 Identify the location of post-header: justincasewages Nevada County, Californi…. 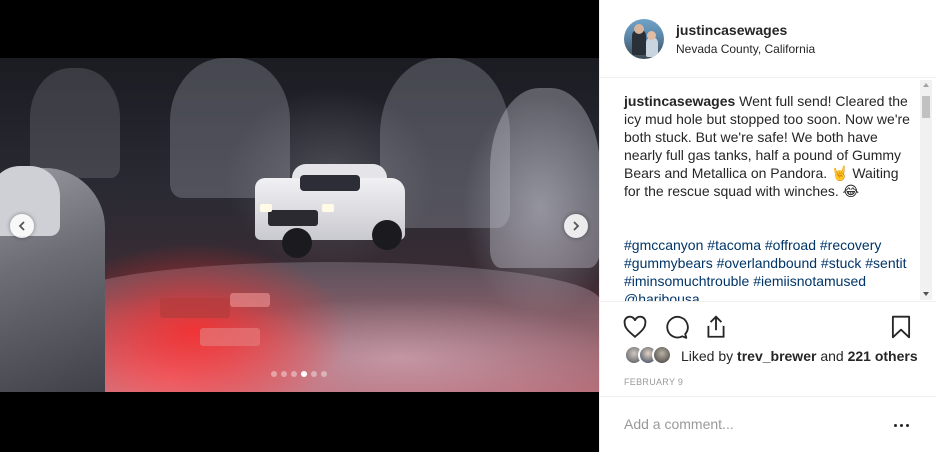
(768, 39).